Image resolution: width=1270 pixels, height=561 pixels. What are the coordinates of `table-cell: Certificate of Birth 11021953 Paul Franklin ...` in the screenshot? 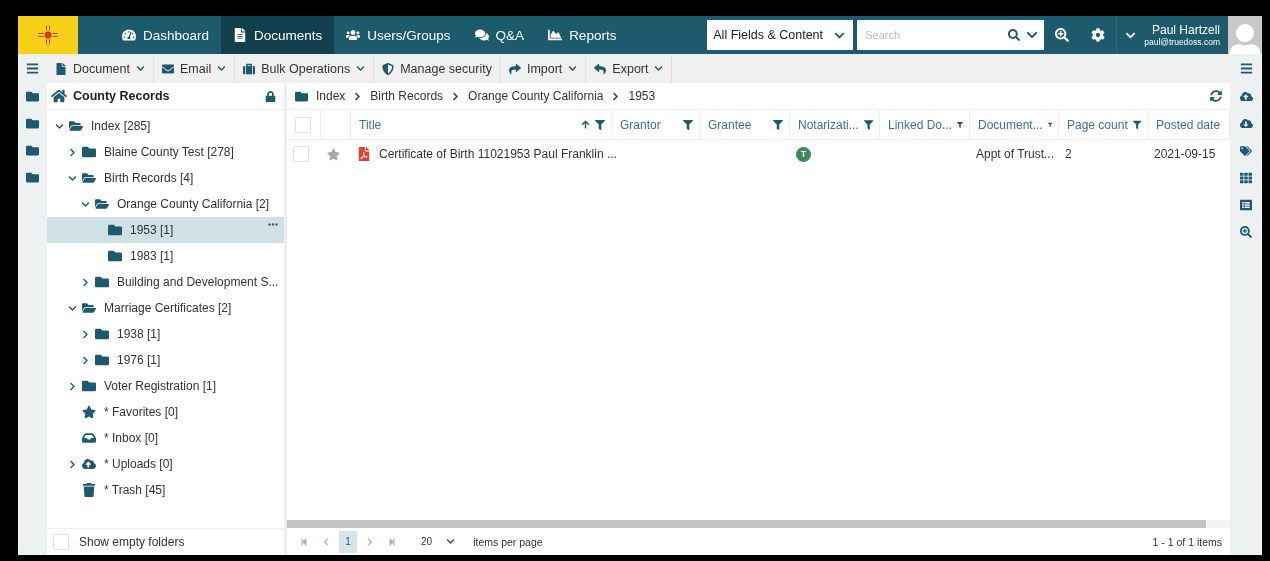 It's located at (498, 154).